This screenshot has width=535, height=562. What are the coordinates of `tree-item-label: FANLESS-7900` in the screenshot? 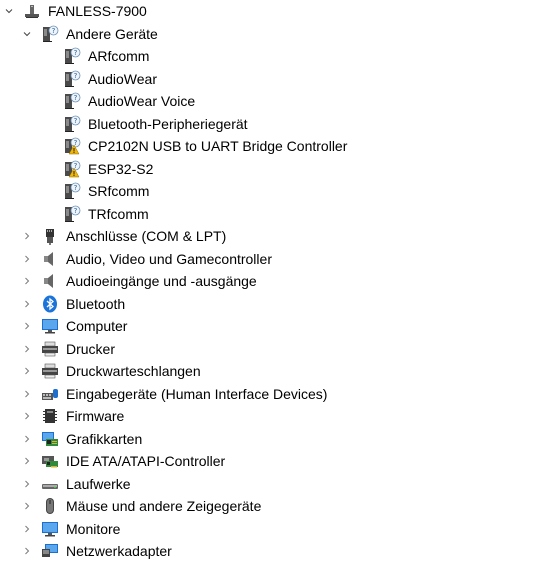 It's located at (97, 11).